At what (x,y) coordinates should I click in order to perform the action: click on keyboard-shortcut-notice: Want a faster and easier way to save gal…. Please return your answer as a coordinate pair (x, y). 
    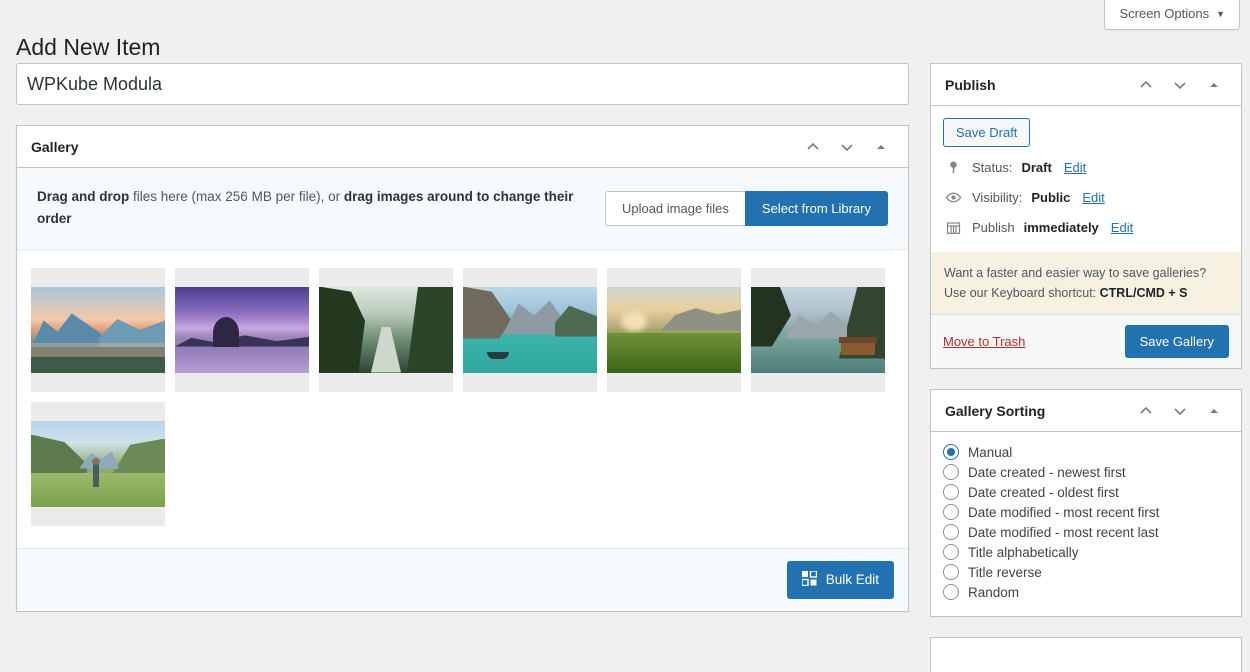
    Looking at the image, I should click on (1086, 283).